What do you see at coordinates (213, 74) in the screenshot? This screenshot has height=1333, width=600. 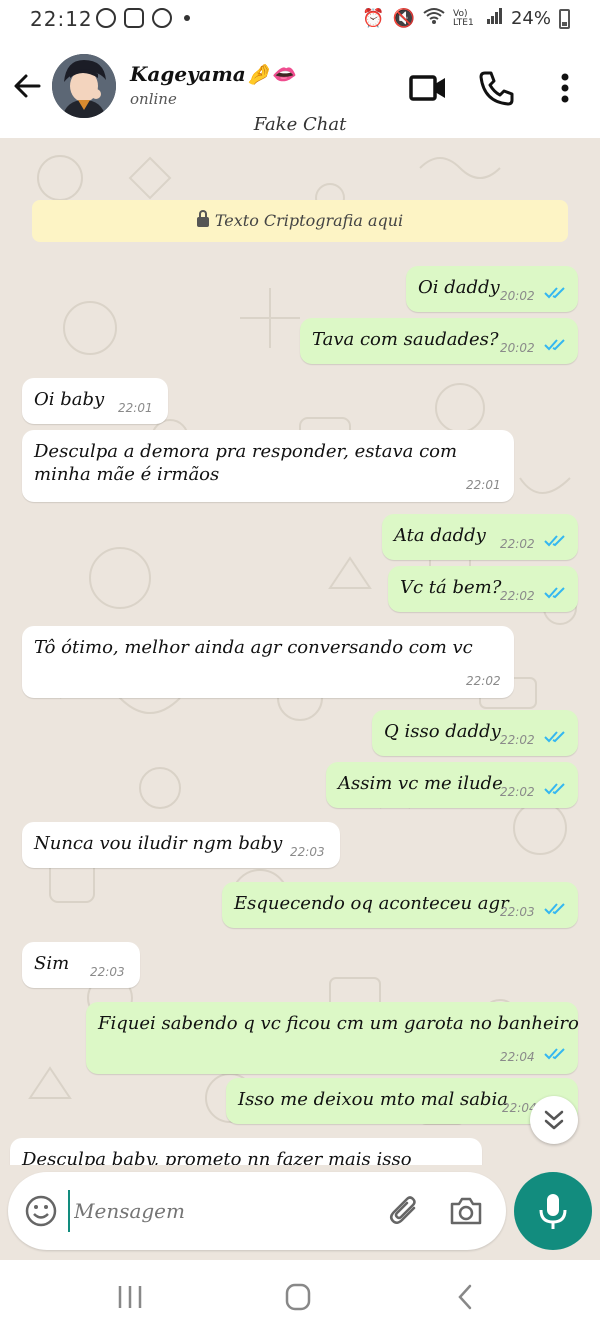 I see `contact-name: Kageyama🤌👄` at bounding box center [213, 74].